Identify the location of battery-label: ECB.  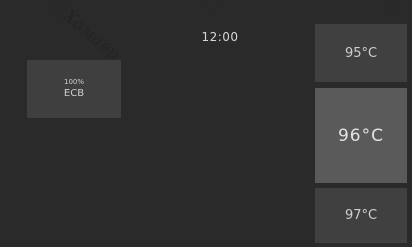
(74, 93).